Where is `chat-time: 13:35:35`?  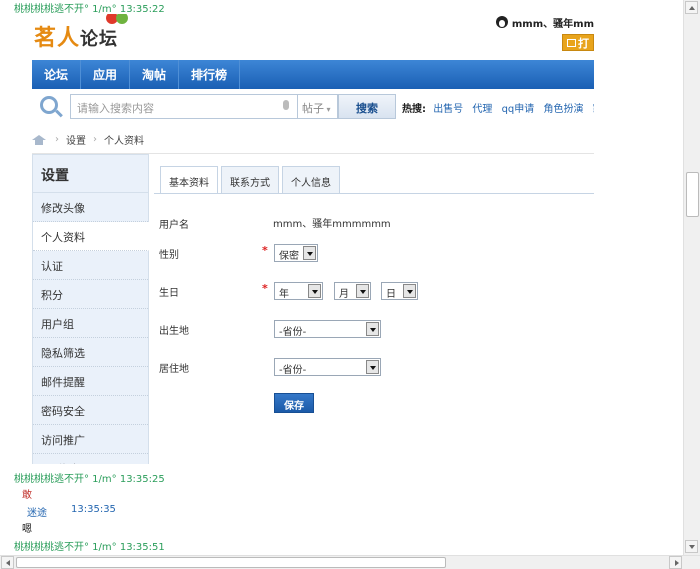 chat-time: 13:35:35 is located at coordinates (93, 509).